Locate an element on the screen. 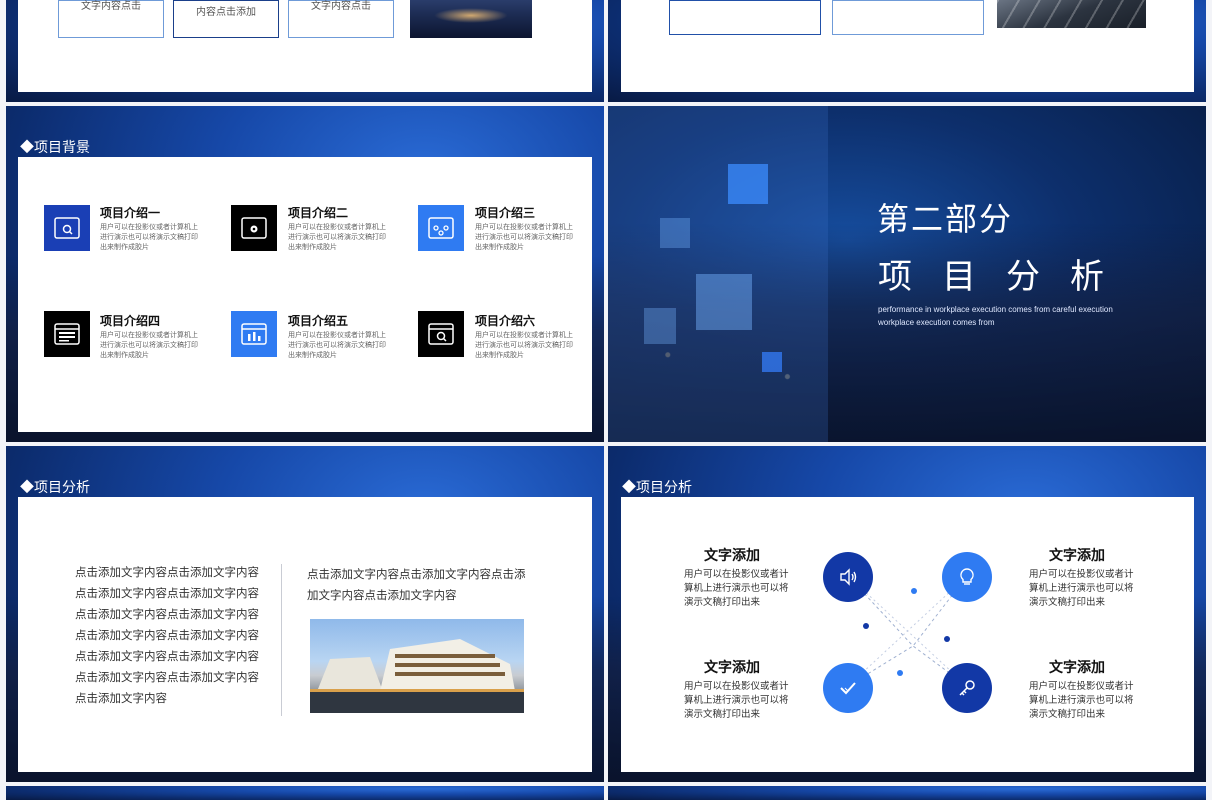  settings-icon is located at coordinates (254, 228).